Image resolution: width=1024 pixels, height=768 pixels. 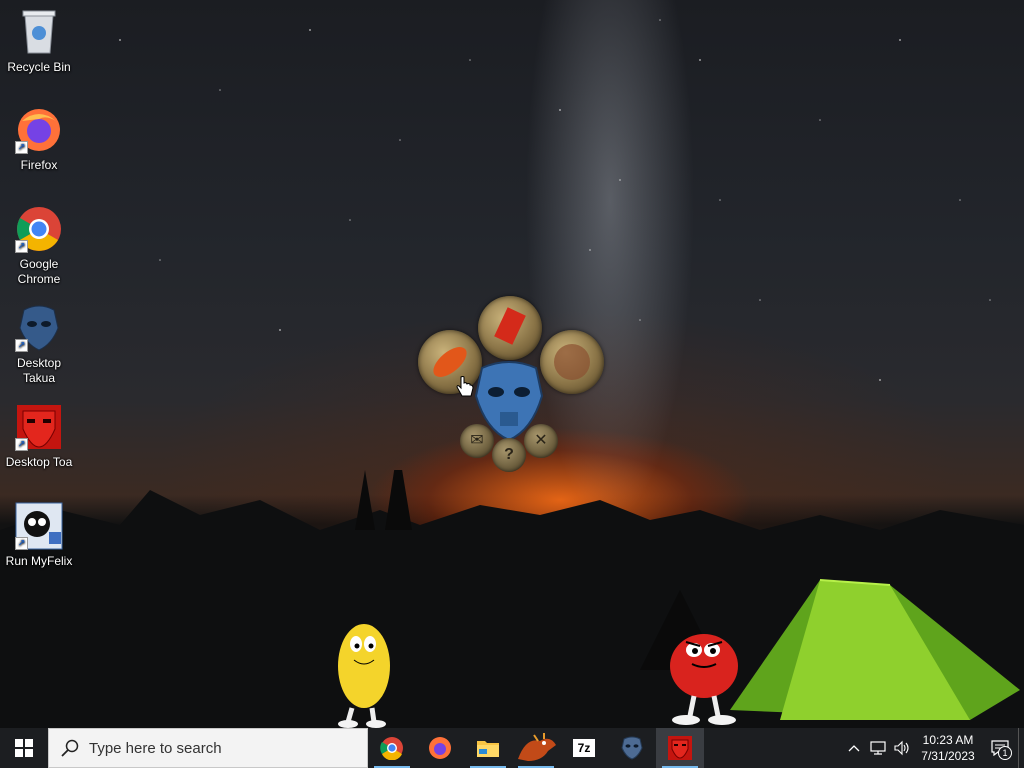 I want to click on action-center-button: 1, so click(x=1000, y=748).